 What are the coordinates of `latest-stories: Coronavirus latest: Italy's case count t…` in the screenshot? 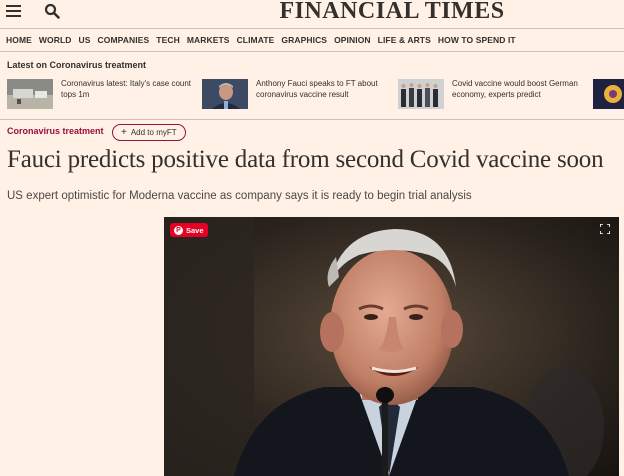 It's located at (312, 97).